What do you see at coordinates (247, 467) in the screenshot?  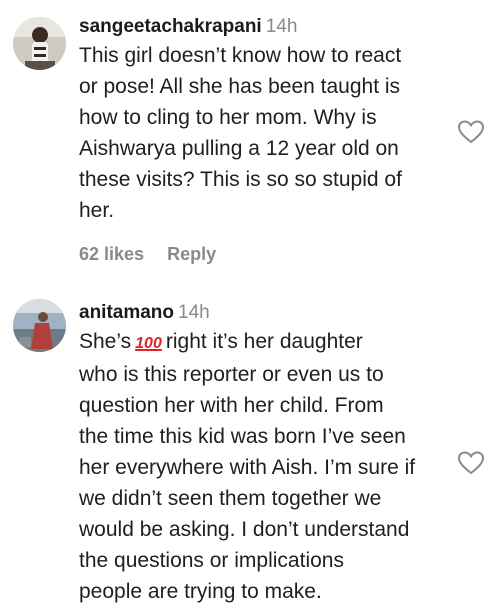 I see `comment-line: her everywhere with Aish. I’m sure if` at bounding box center [247, 467].